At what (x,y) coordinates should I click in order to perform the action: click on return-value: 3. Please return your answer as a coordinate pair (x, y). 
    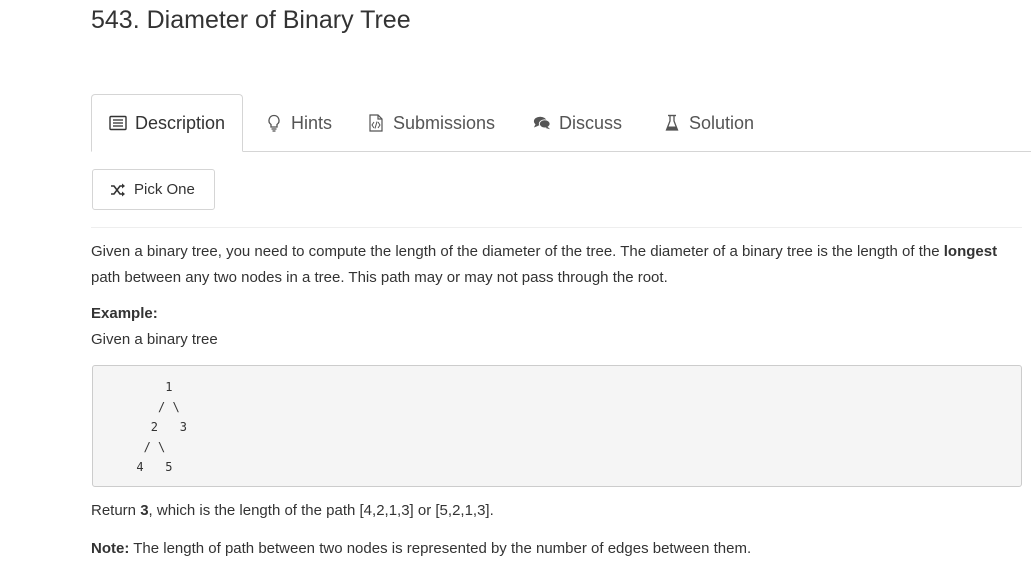
    Looking at the image, I should click on (144, 510).